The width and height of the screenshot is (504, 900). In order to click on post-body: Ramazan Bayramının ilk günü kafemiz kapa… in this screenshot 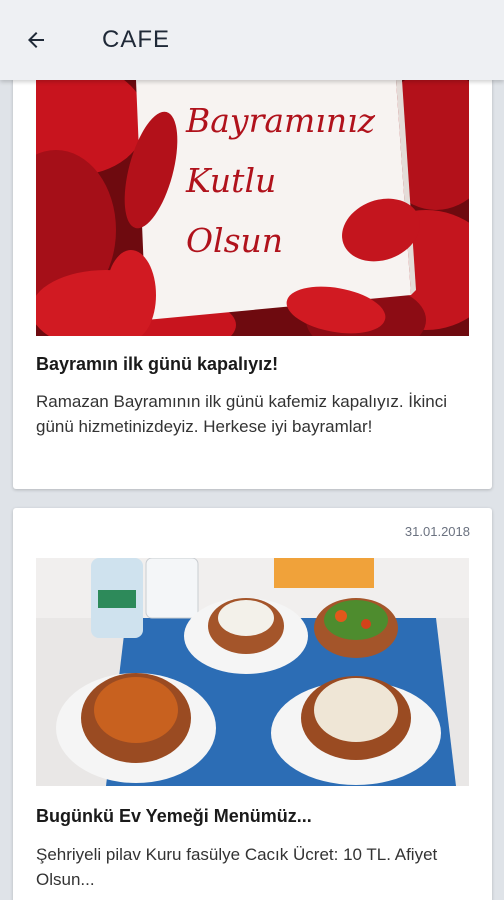, I will do `click(242, 414)`.